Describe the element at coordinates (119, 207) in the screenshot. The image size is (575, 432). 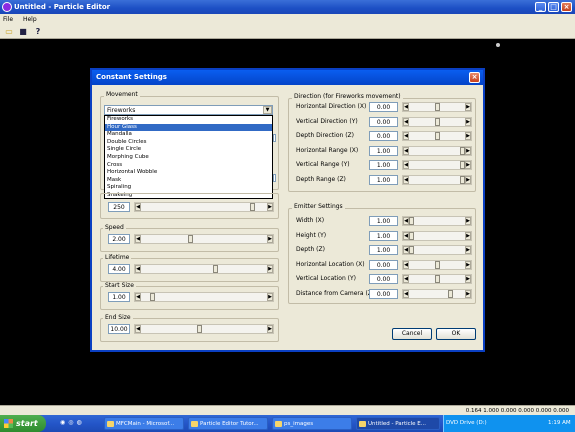
I see `hidden-group-field: 250` at that location.